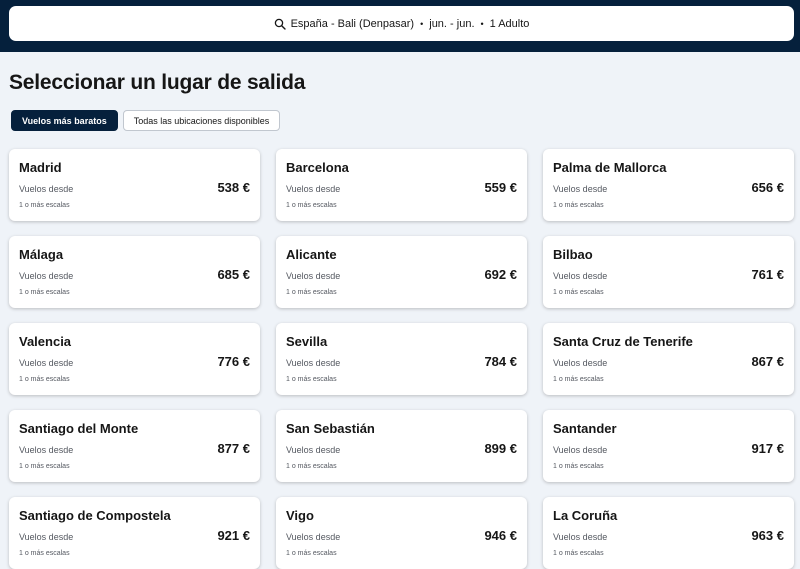 Image resolution: width=800 pixels, height=569 pixels. Describe the element at coordinates (95, 515) in the screenshot. I see `card-city: Santiago de Compostela` at that location.